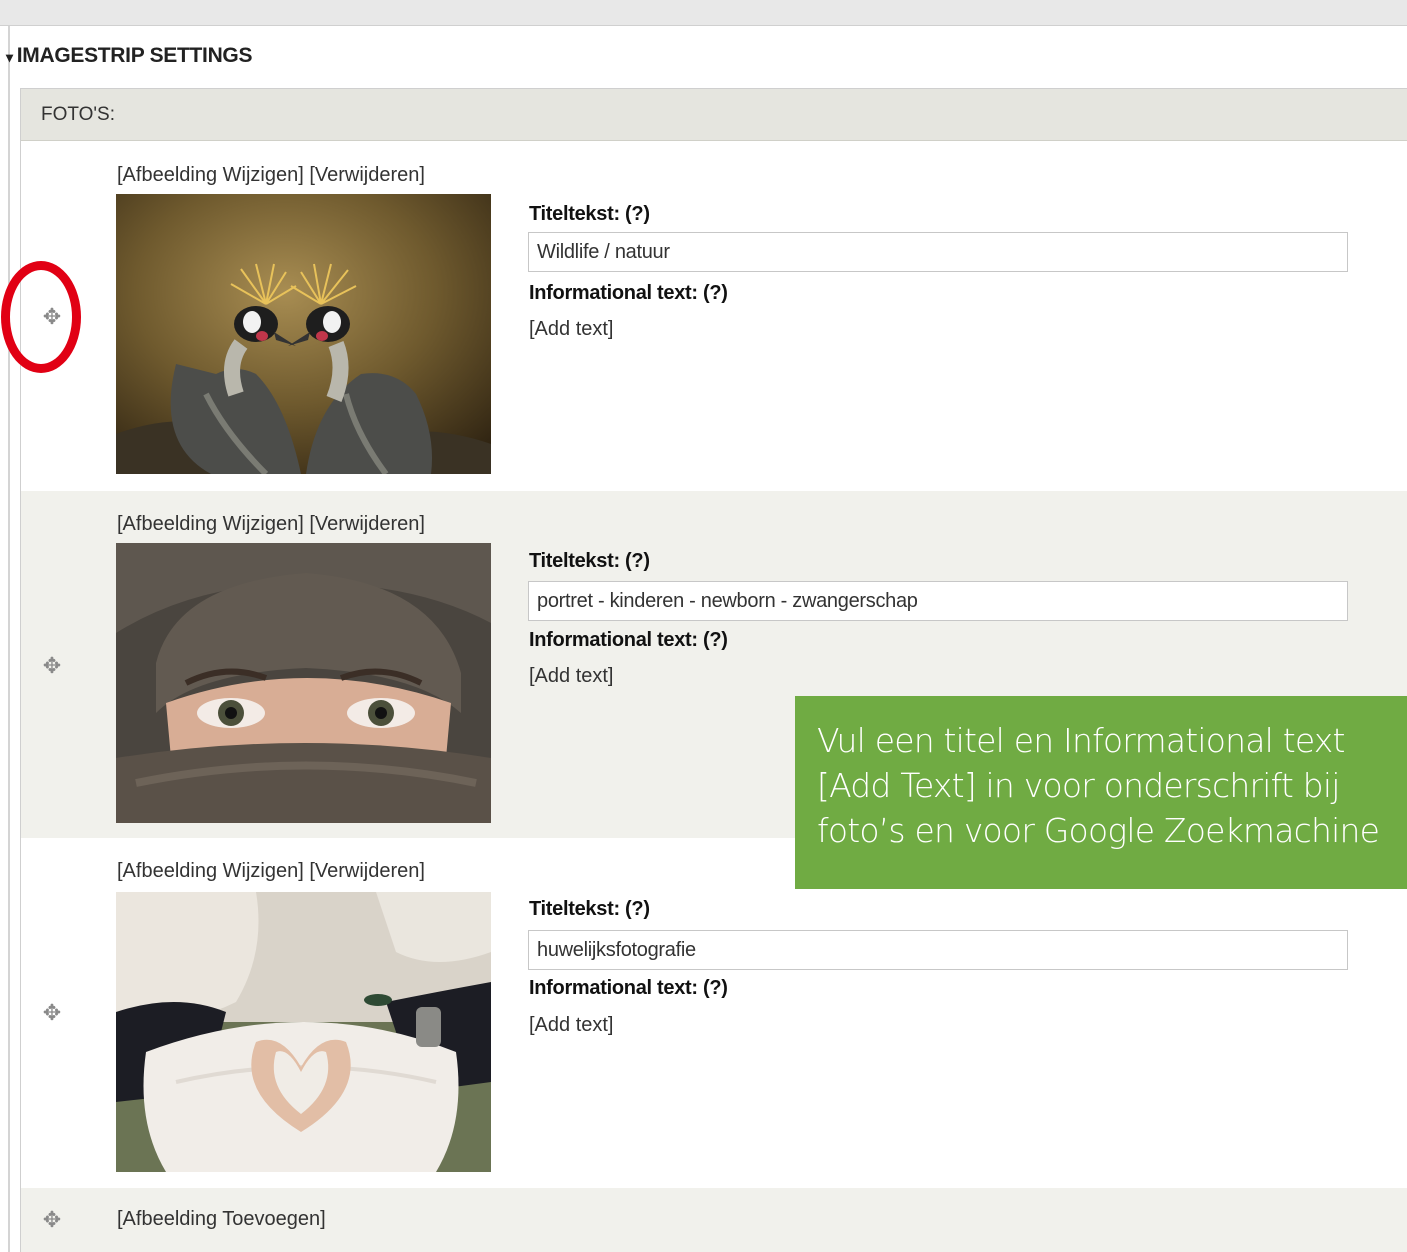 The width and height of the screenshot is (1407, 1252). I want to click on portrait-image, so click(303, 683).